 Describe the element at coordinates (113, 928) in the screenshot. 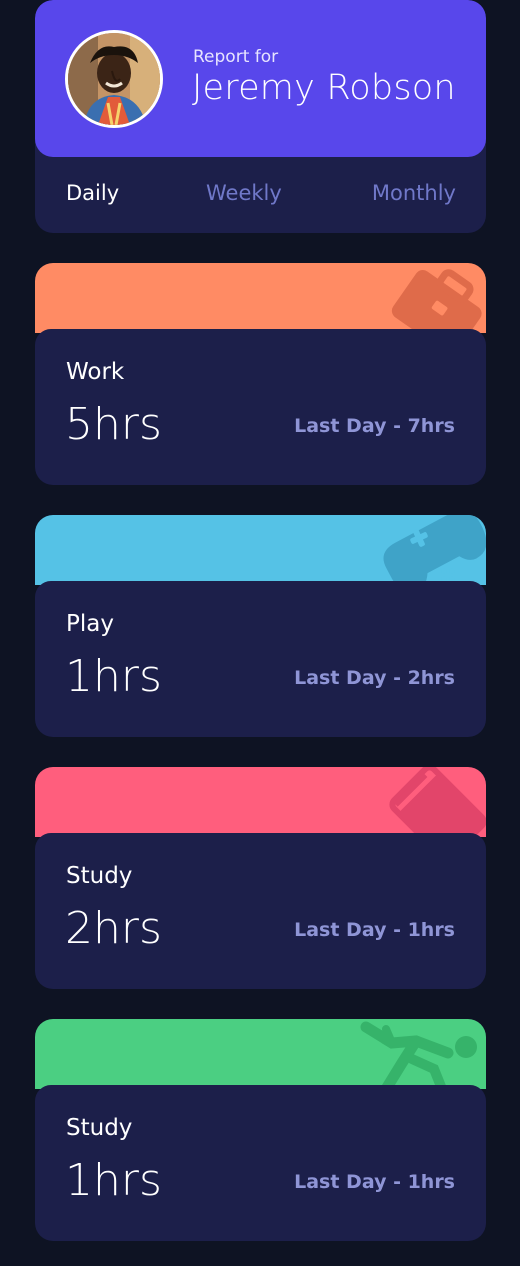

I see `study-hours: 2hrs` at that location.